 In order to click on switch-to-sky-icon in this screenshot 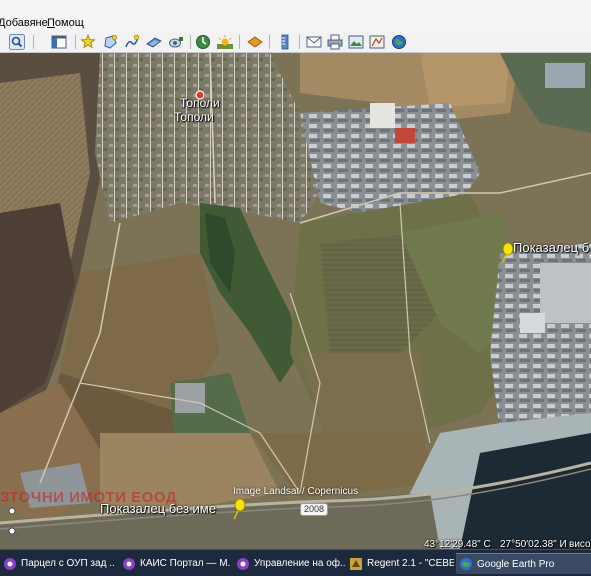, I will do `click(255, 42)`.